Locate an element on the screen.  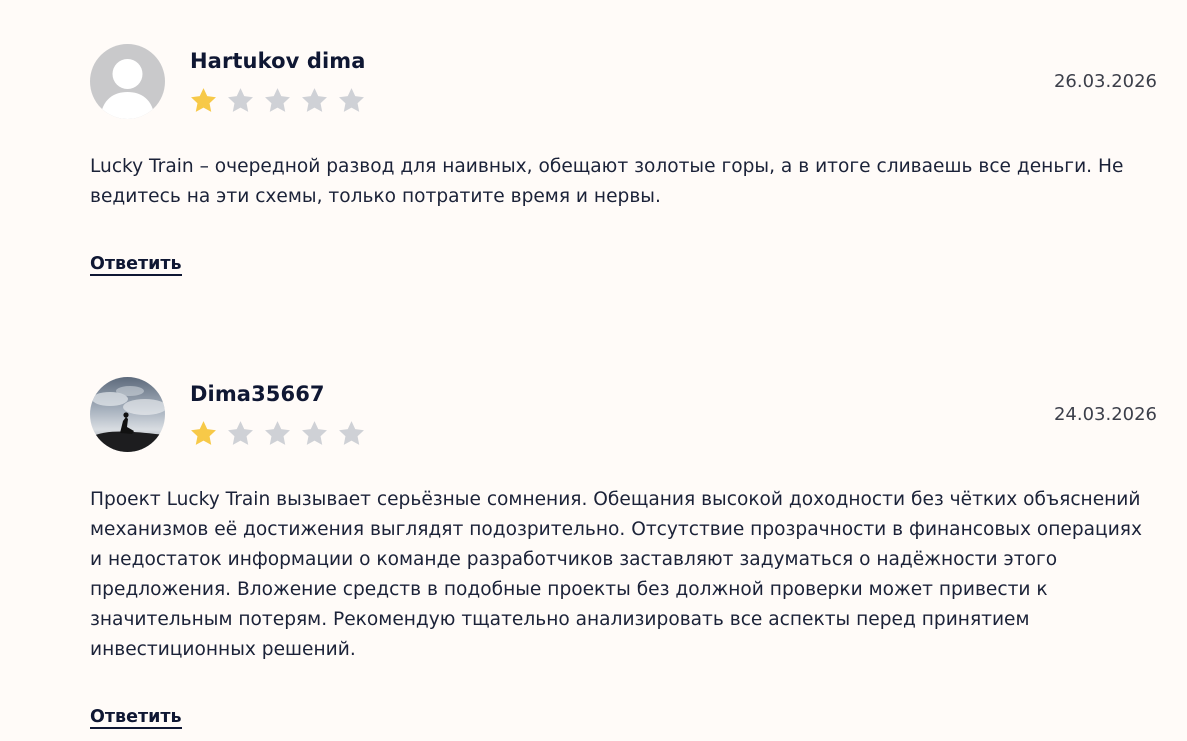
review-date: 26.03.2026 is located at coordinates (1105, 81).